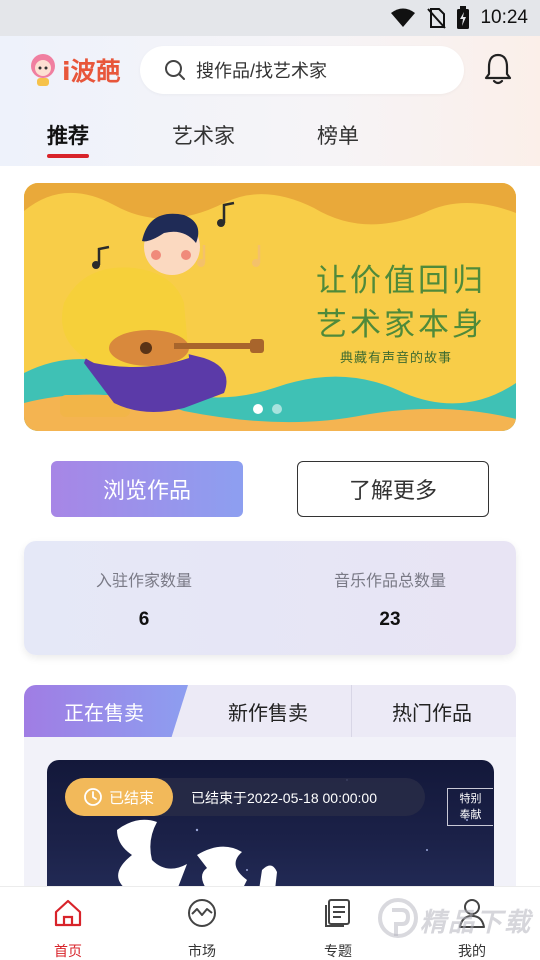 This screenshot has width=540, height=960. Describe the element at coordinates (43, 70) in the screenshot. I see `mascot-icon` at that location.